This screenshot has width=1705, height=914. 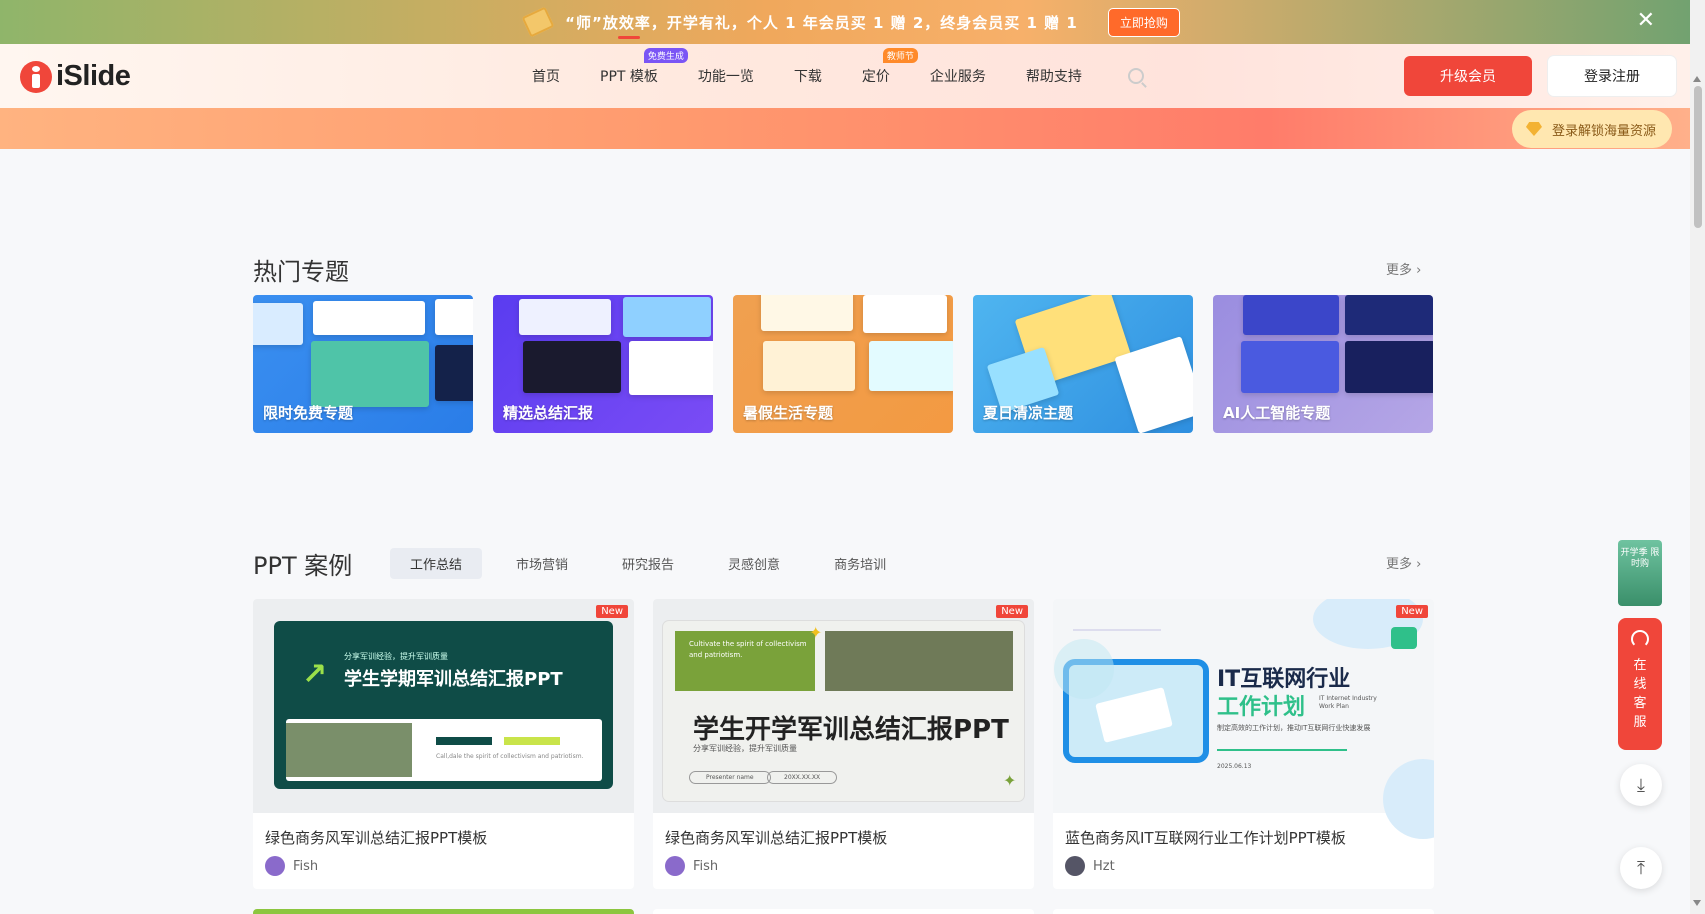 I want to click on side-promo-banner: 开学季 限时购, so click(x=1640, y=573).